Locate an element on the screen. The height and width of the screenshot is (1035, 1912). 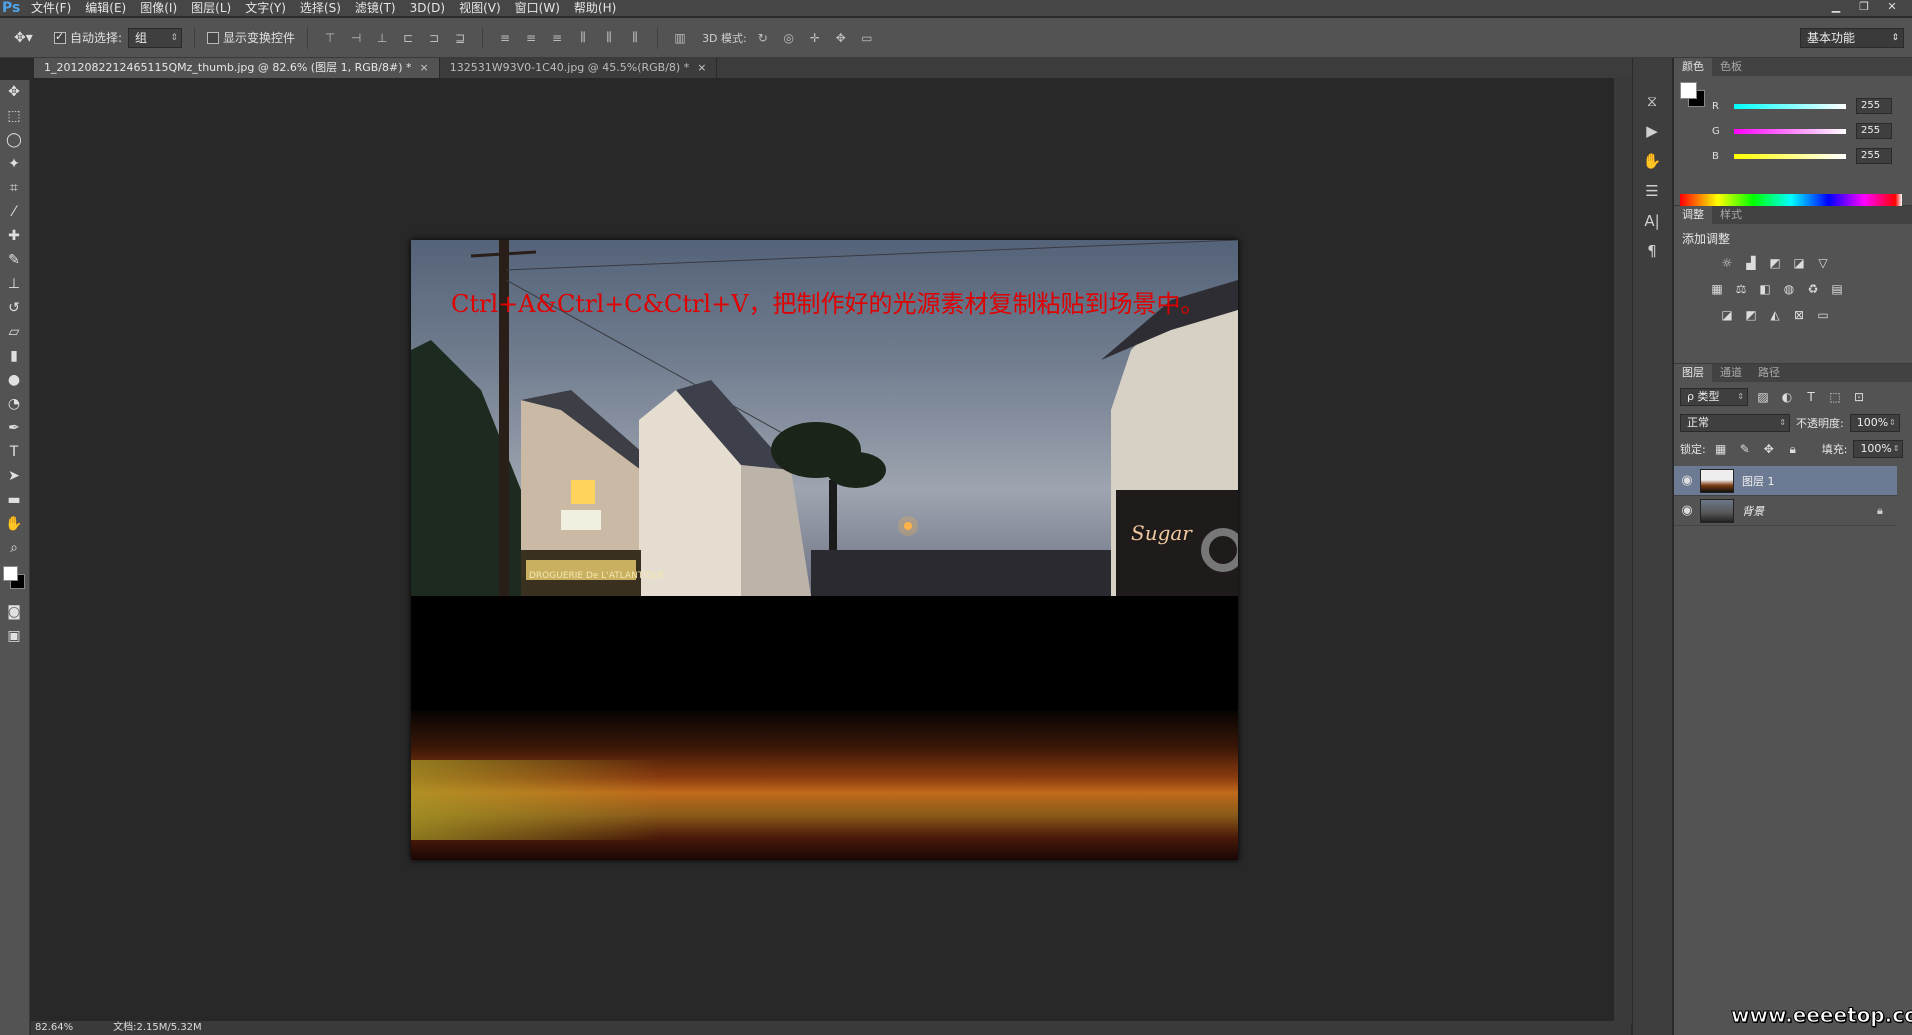
smart-filter-icon: ⊡ is located at coordinates (1859, 397).